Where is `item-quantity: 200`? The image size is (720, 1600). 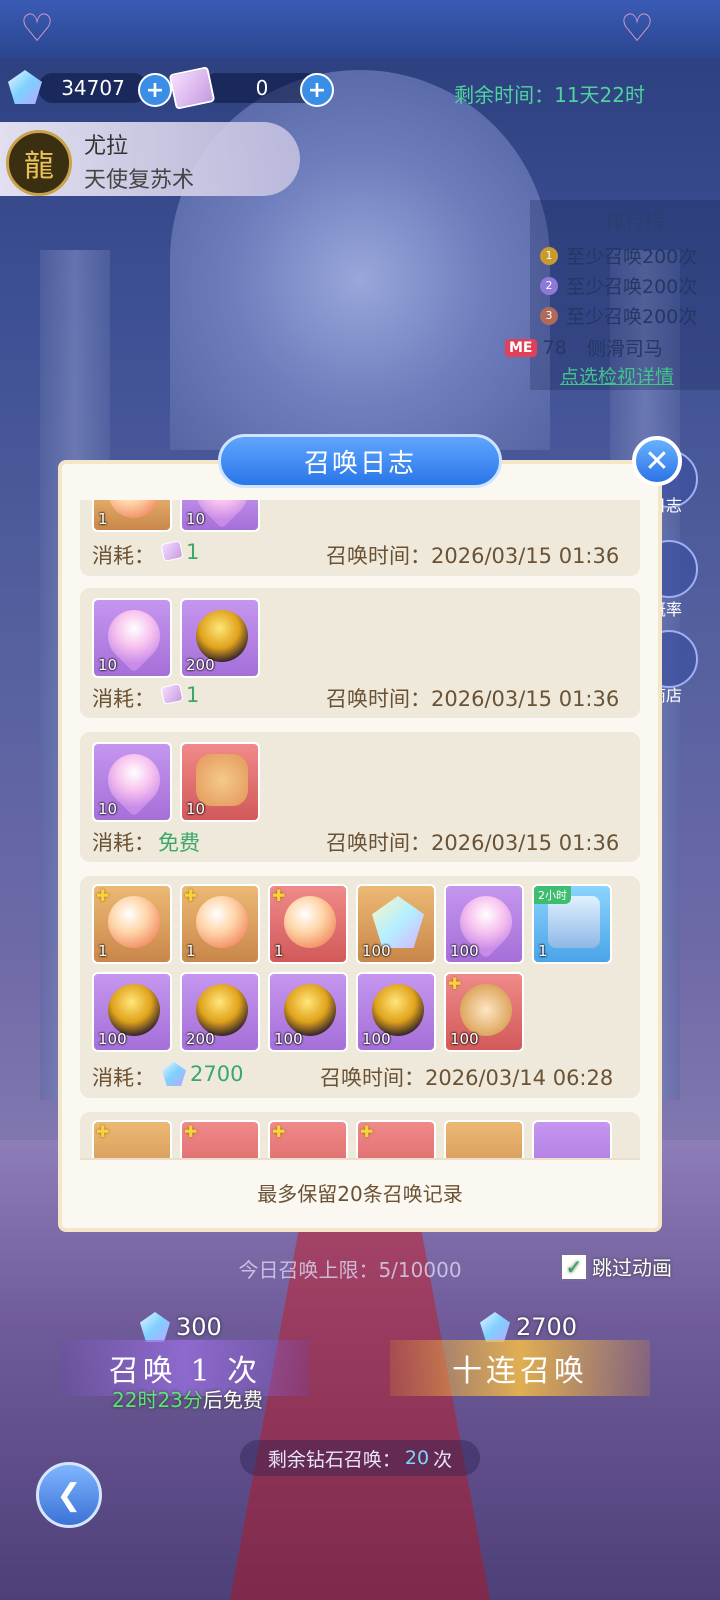 item-quantity: 200 is located at coordinates (200, 1039).